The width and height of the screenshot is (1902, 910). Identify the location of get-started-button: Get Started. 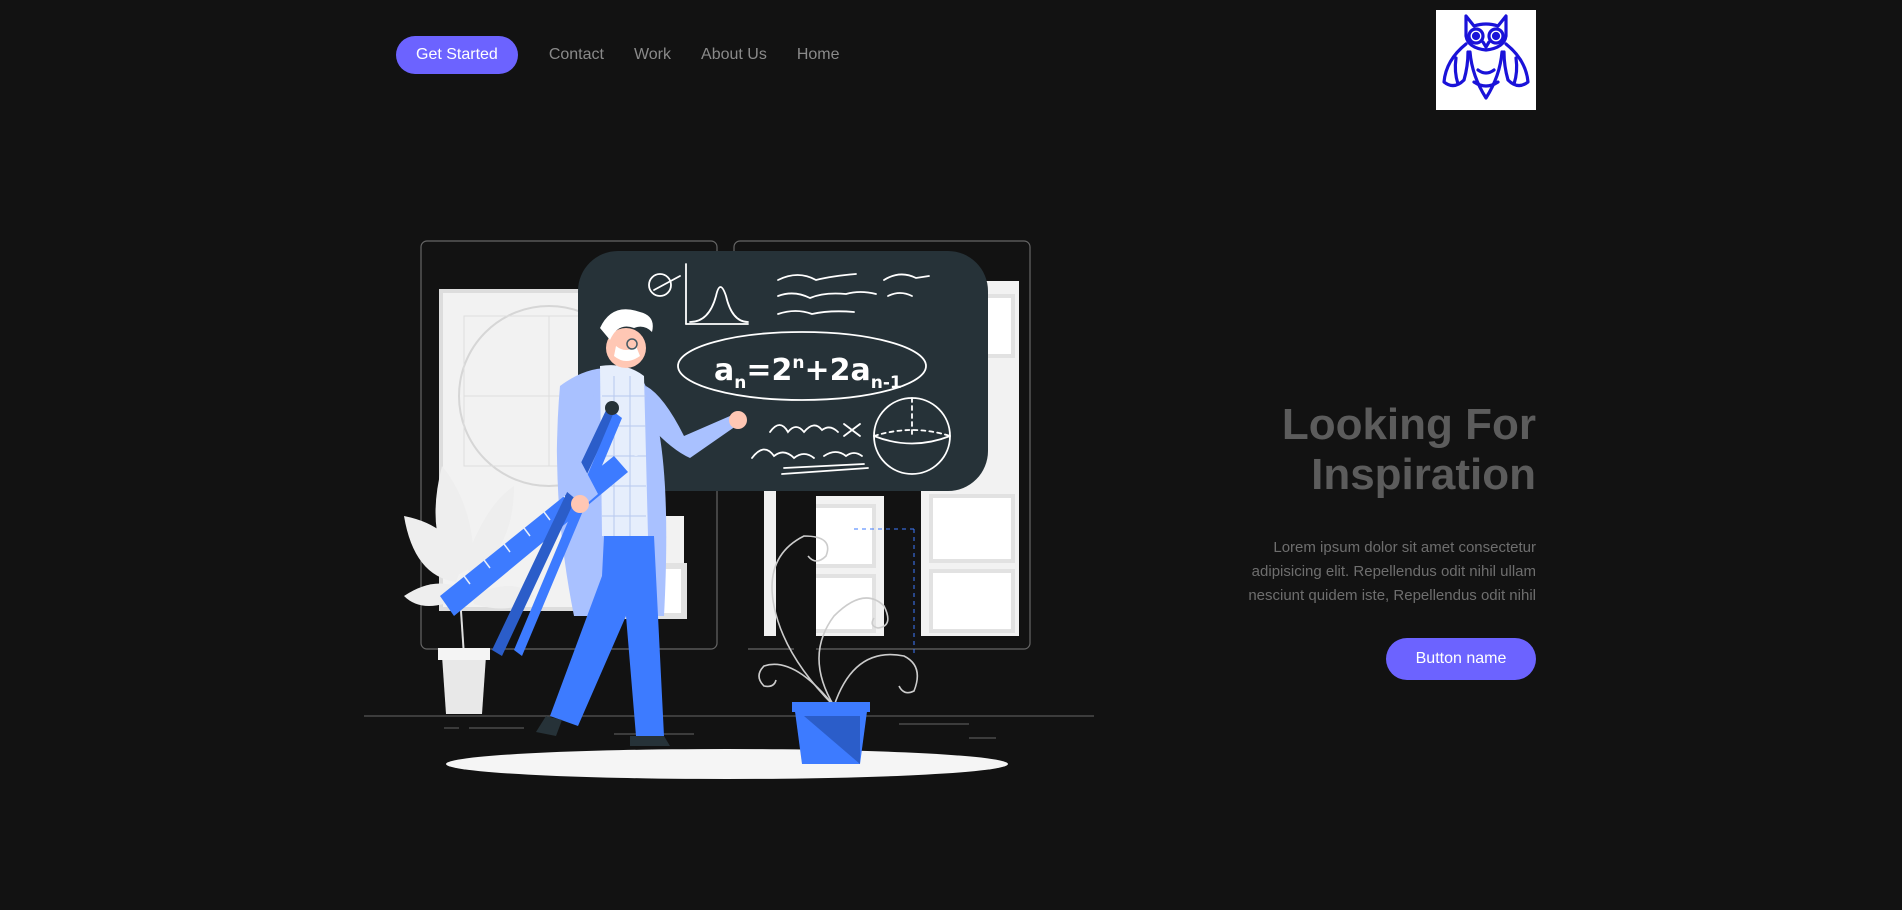
(457, 55).